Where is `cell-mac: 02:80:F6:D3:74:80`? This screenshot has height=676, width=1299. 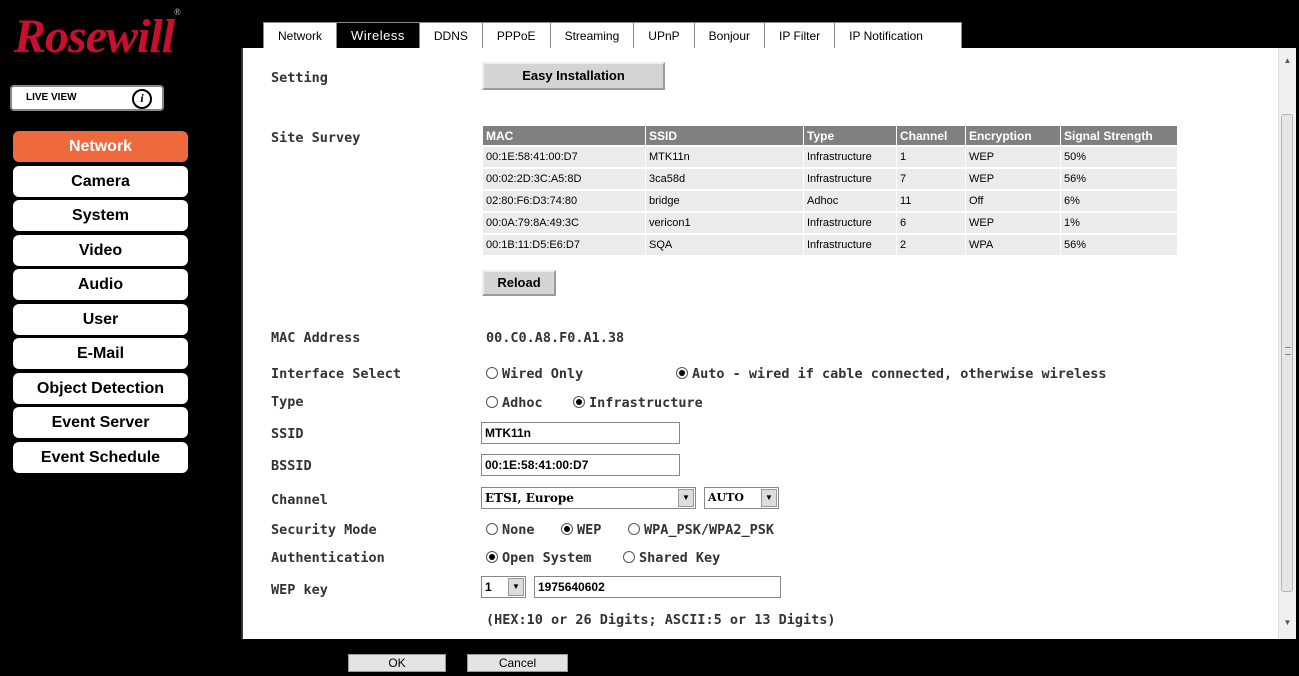 cell-mac: 02:80:F6:D3:74:80 is located at coordinates (564, 201).